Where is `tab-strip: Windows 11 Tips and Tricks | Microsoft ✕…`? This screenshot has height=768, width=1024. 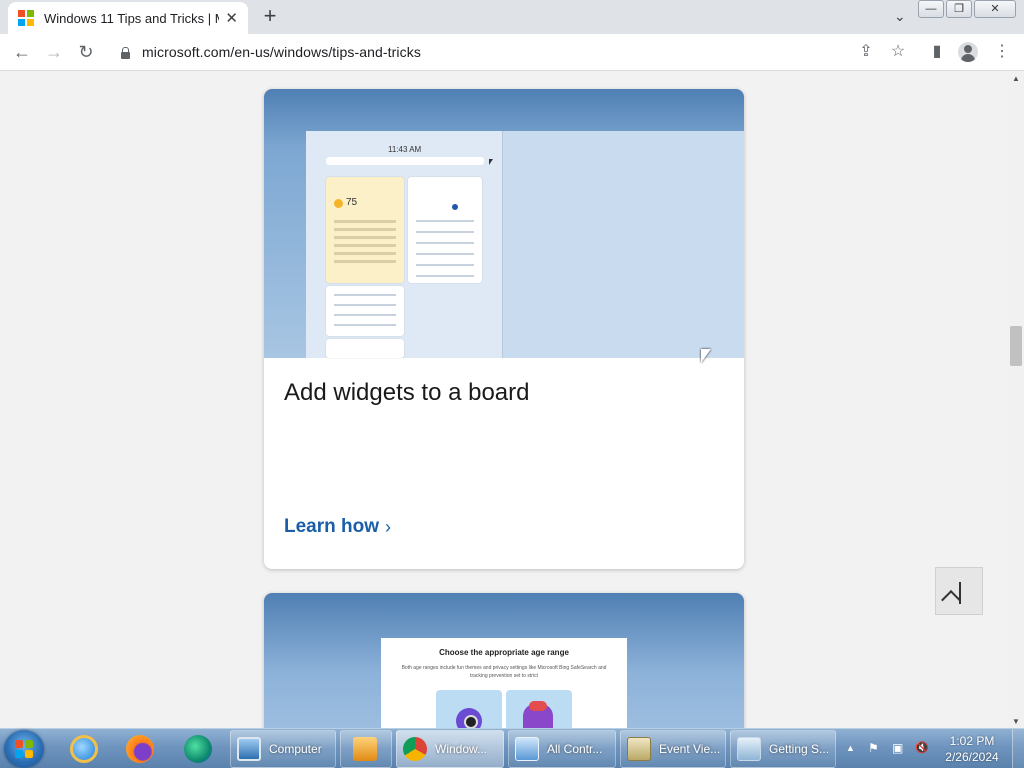
tab-strip: Windows 11 Tips and Tricks | Microsoft ✕… is located at coordinates (512, 17).